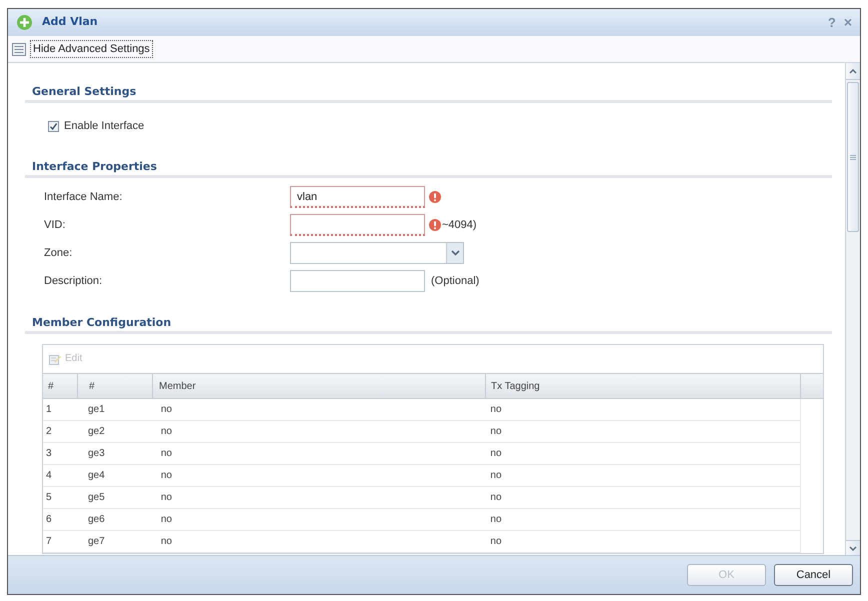 The image size is (868, 601). Describe the element at coordinates (49, 542) in the screenshot. I see `table-cell-text: 7` at that location.